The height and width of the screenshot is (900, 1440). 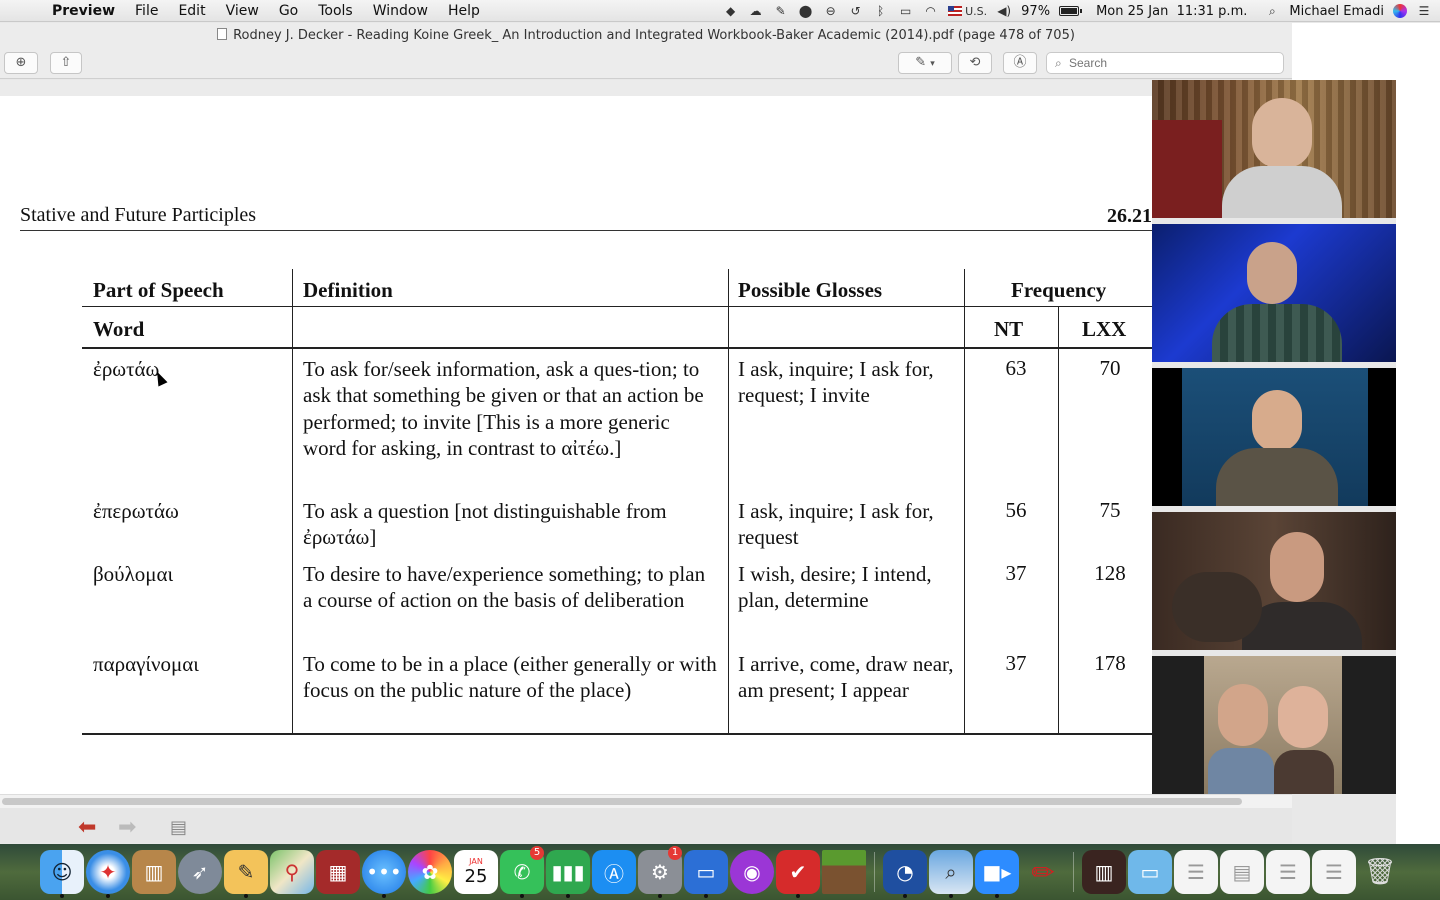 What do you see at coordinates (1043, 872) in the screenshot?
I see `dock-pencil-app: ✏` at bounding box center [1043, 872].